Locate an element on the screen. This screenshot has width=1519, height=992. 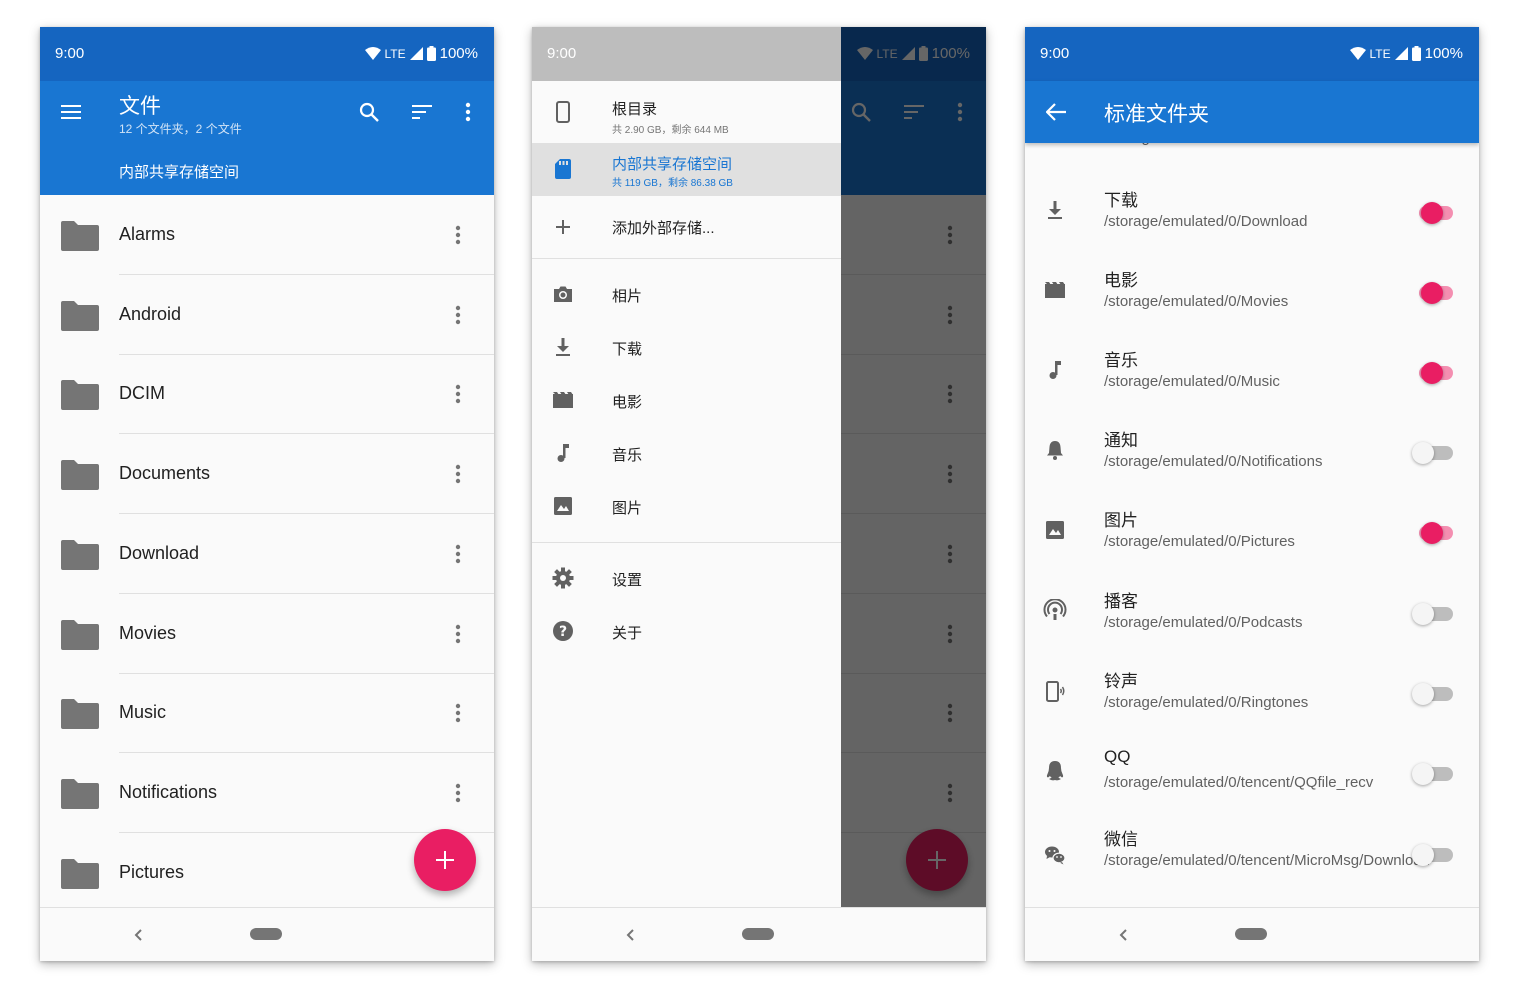
movie-icon is located at coordinates (1055, 290).